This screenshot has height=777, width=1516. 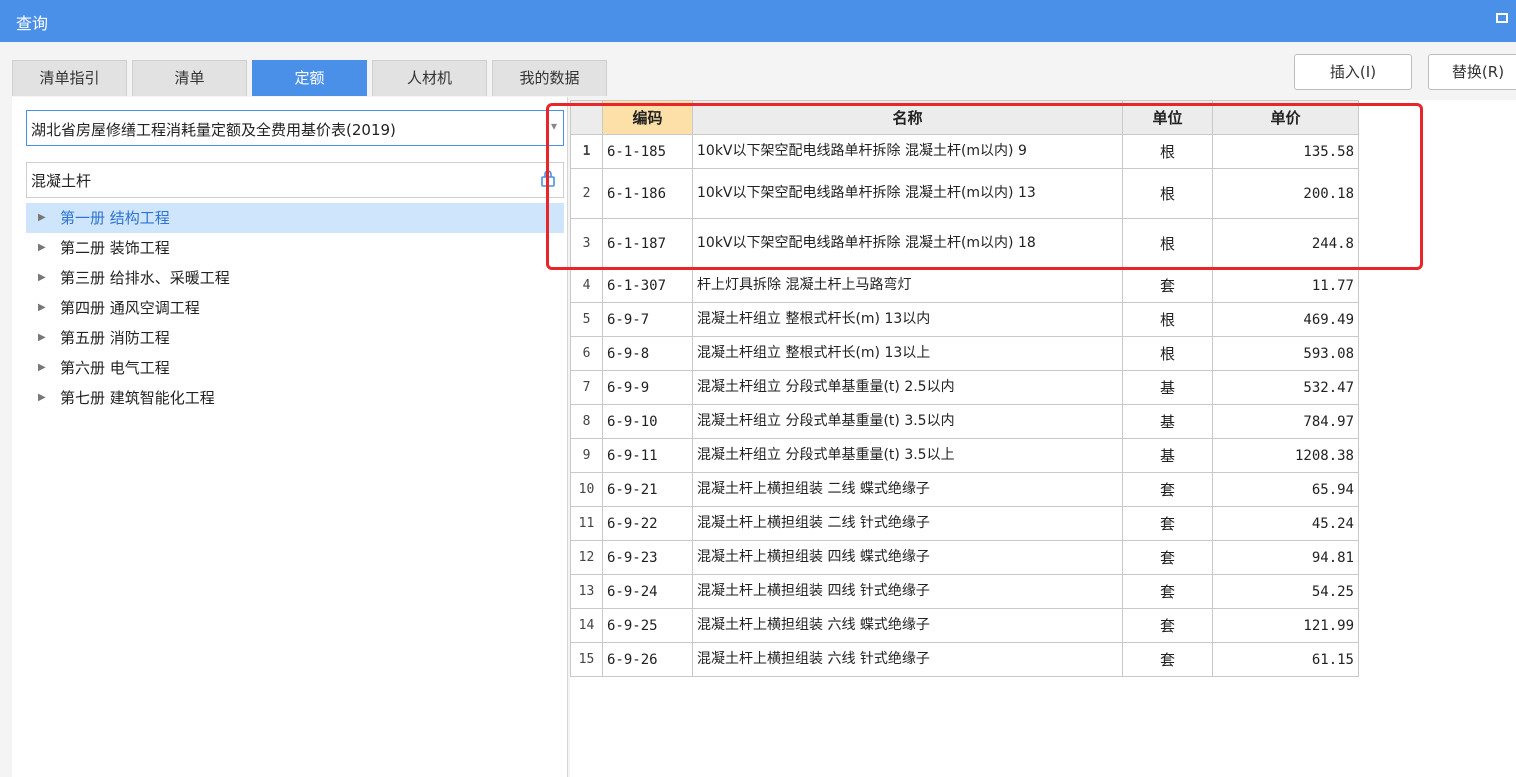 I want to click on tree-item-label: 第七册 建筑智能化工程, so click(x=137, y=398).